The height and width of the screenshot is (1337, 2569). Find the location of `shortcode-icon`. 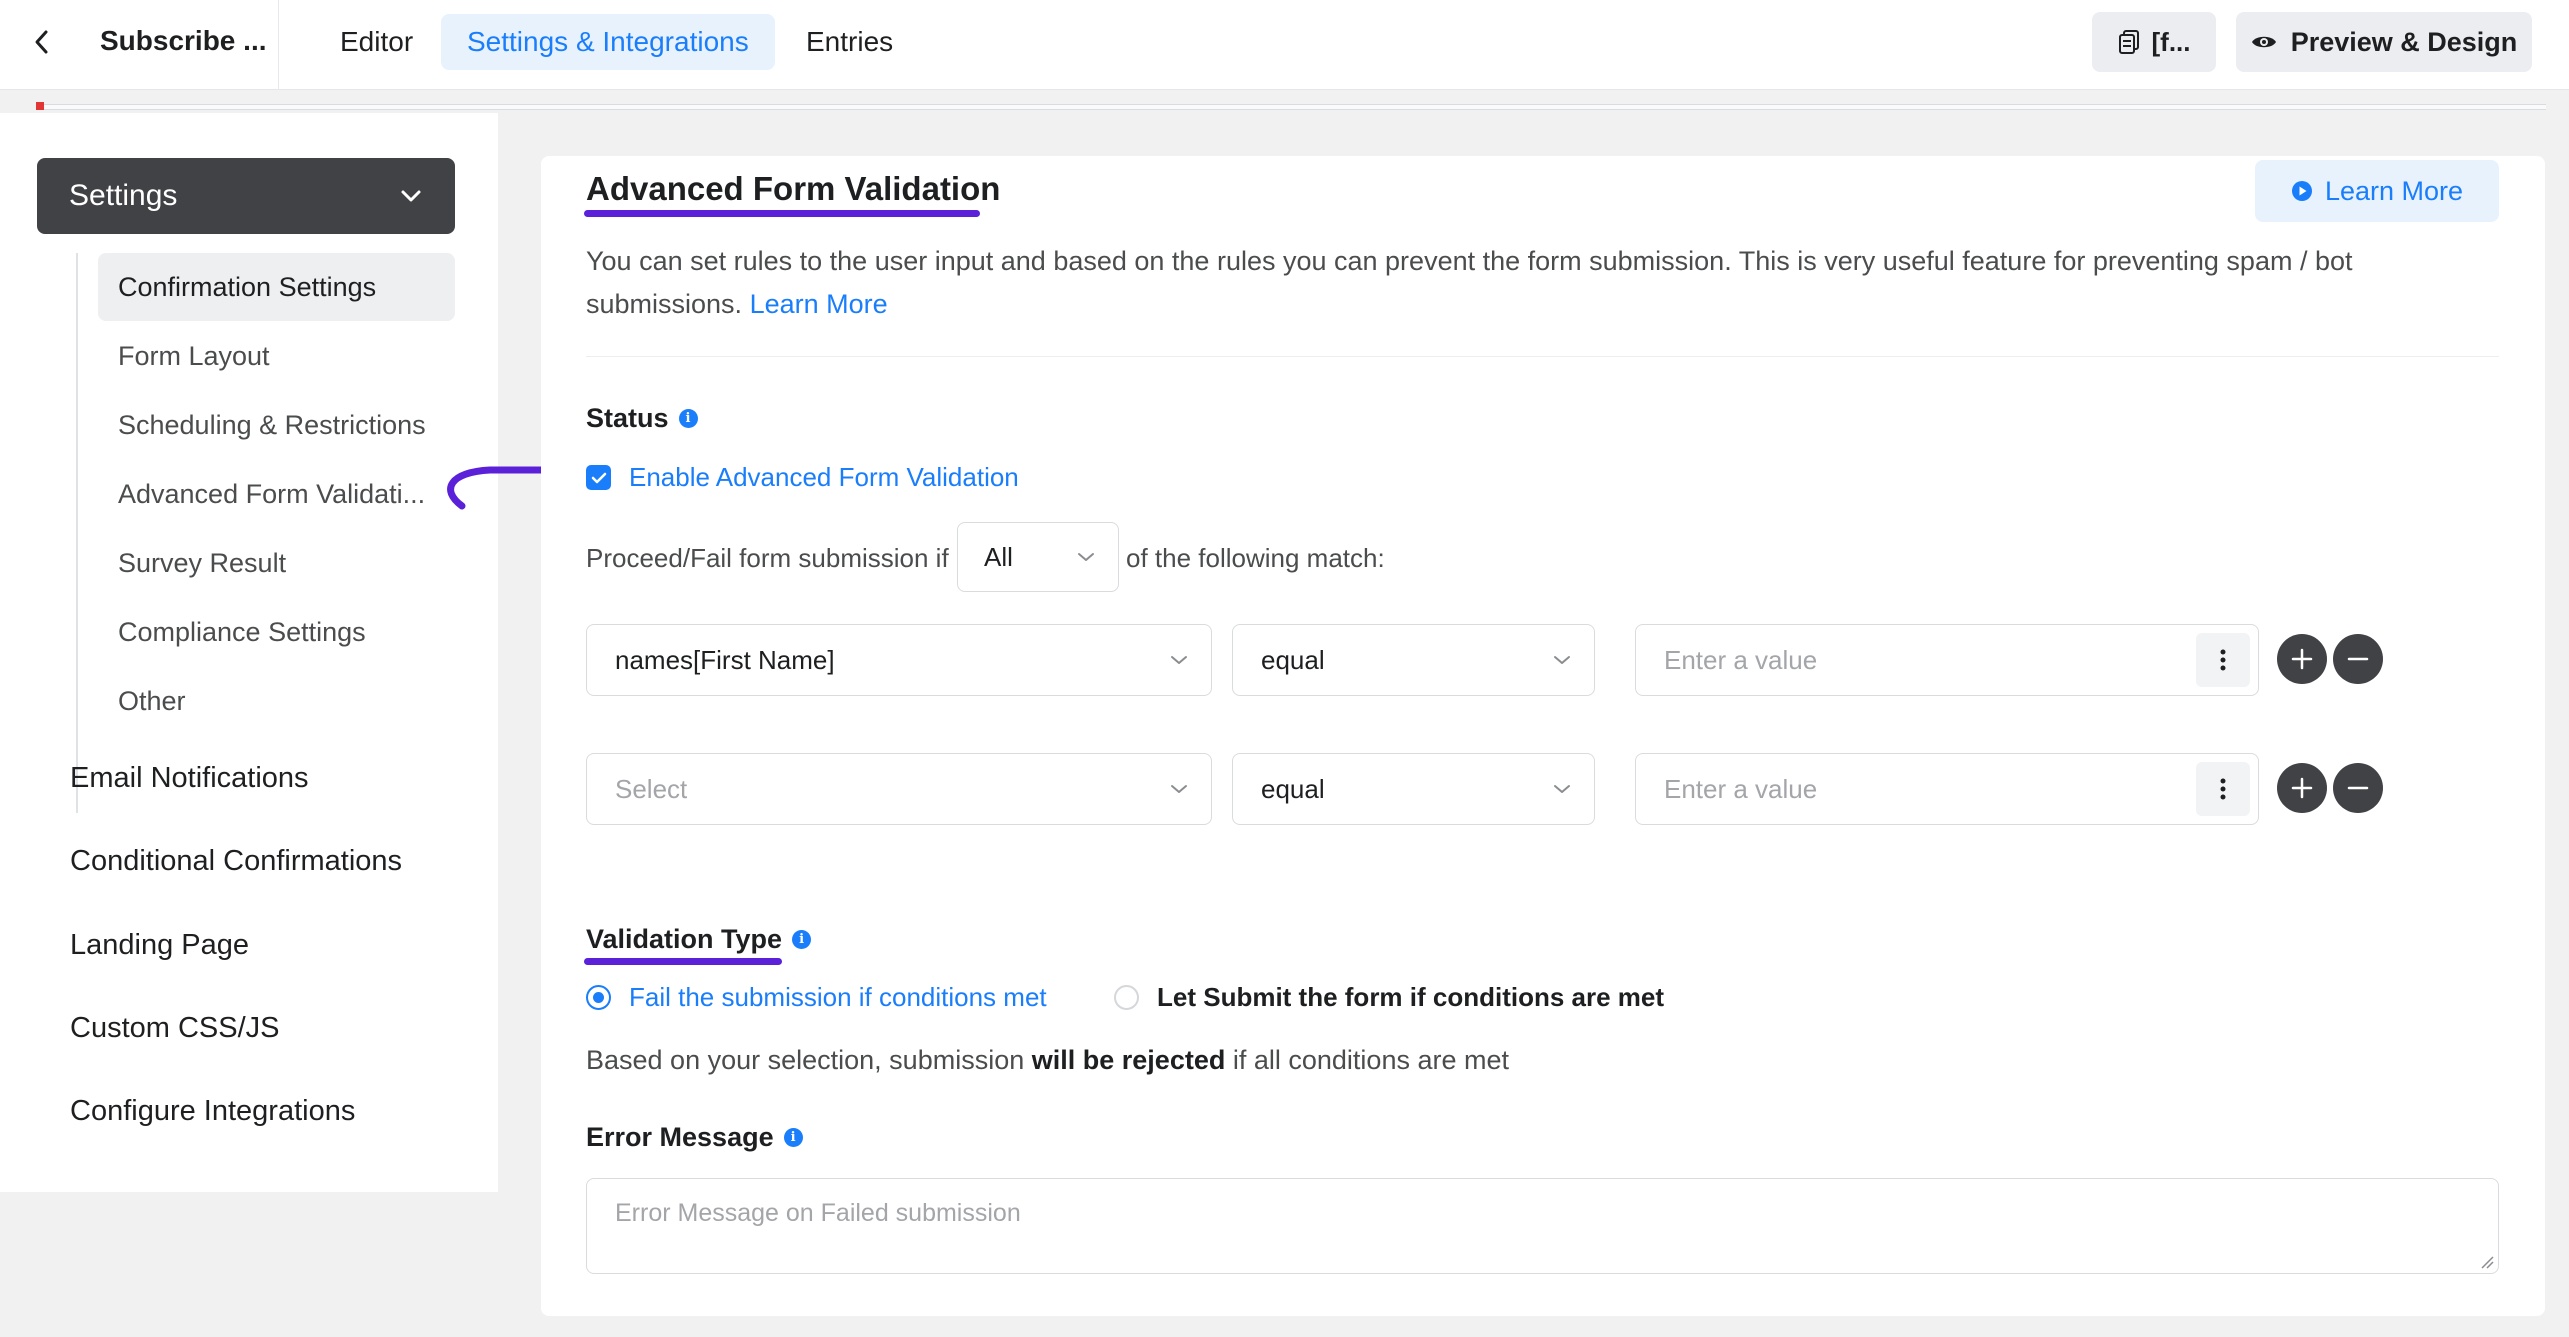

shortcode-icon is located at coordinates (2128, 42).